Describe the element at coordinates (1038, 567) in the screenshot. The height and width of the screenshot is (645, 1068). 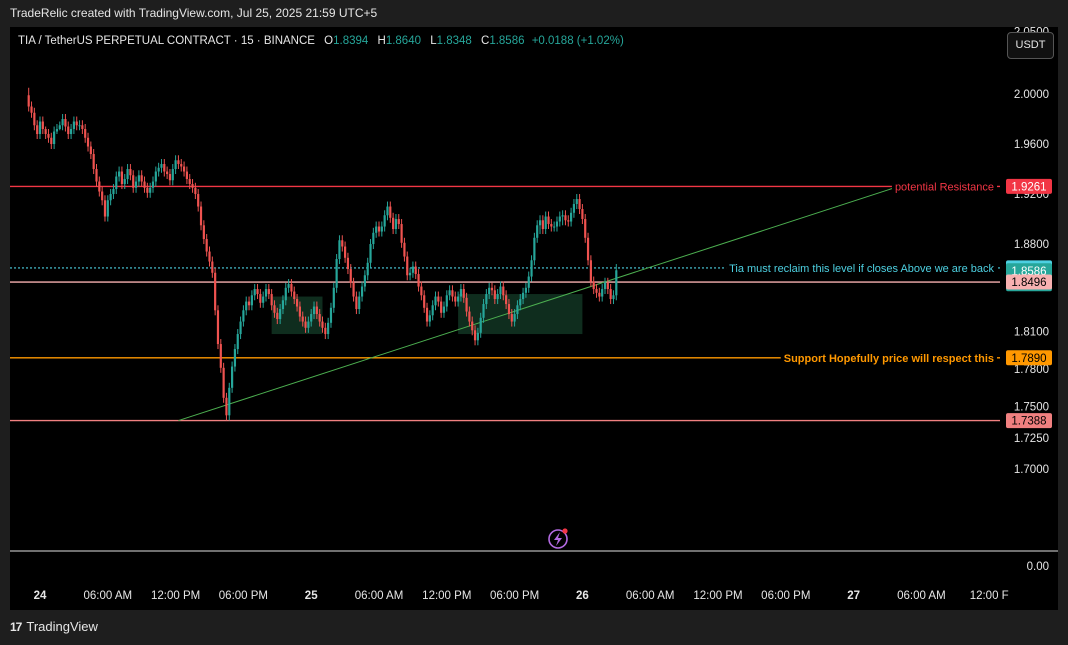
I see `y-tick-label: 0.00` at that location.